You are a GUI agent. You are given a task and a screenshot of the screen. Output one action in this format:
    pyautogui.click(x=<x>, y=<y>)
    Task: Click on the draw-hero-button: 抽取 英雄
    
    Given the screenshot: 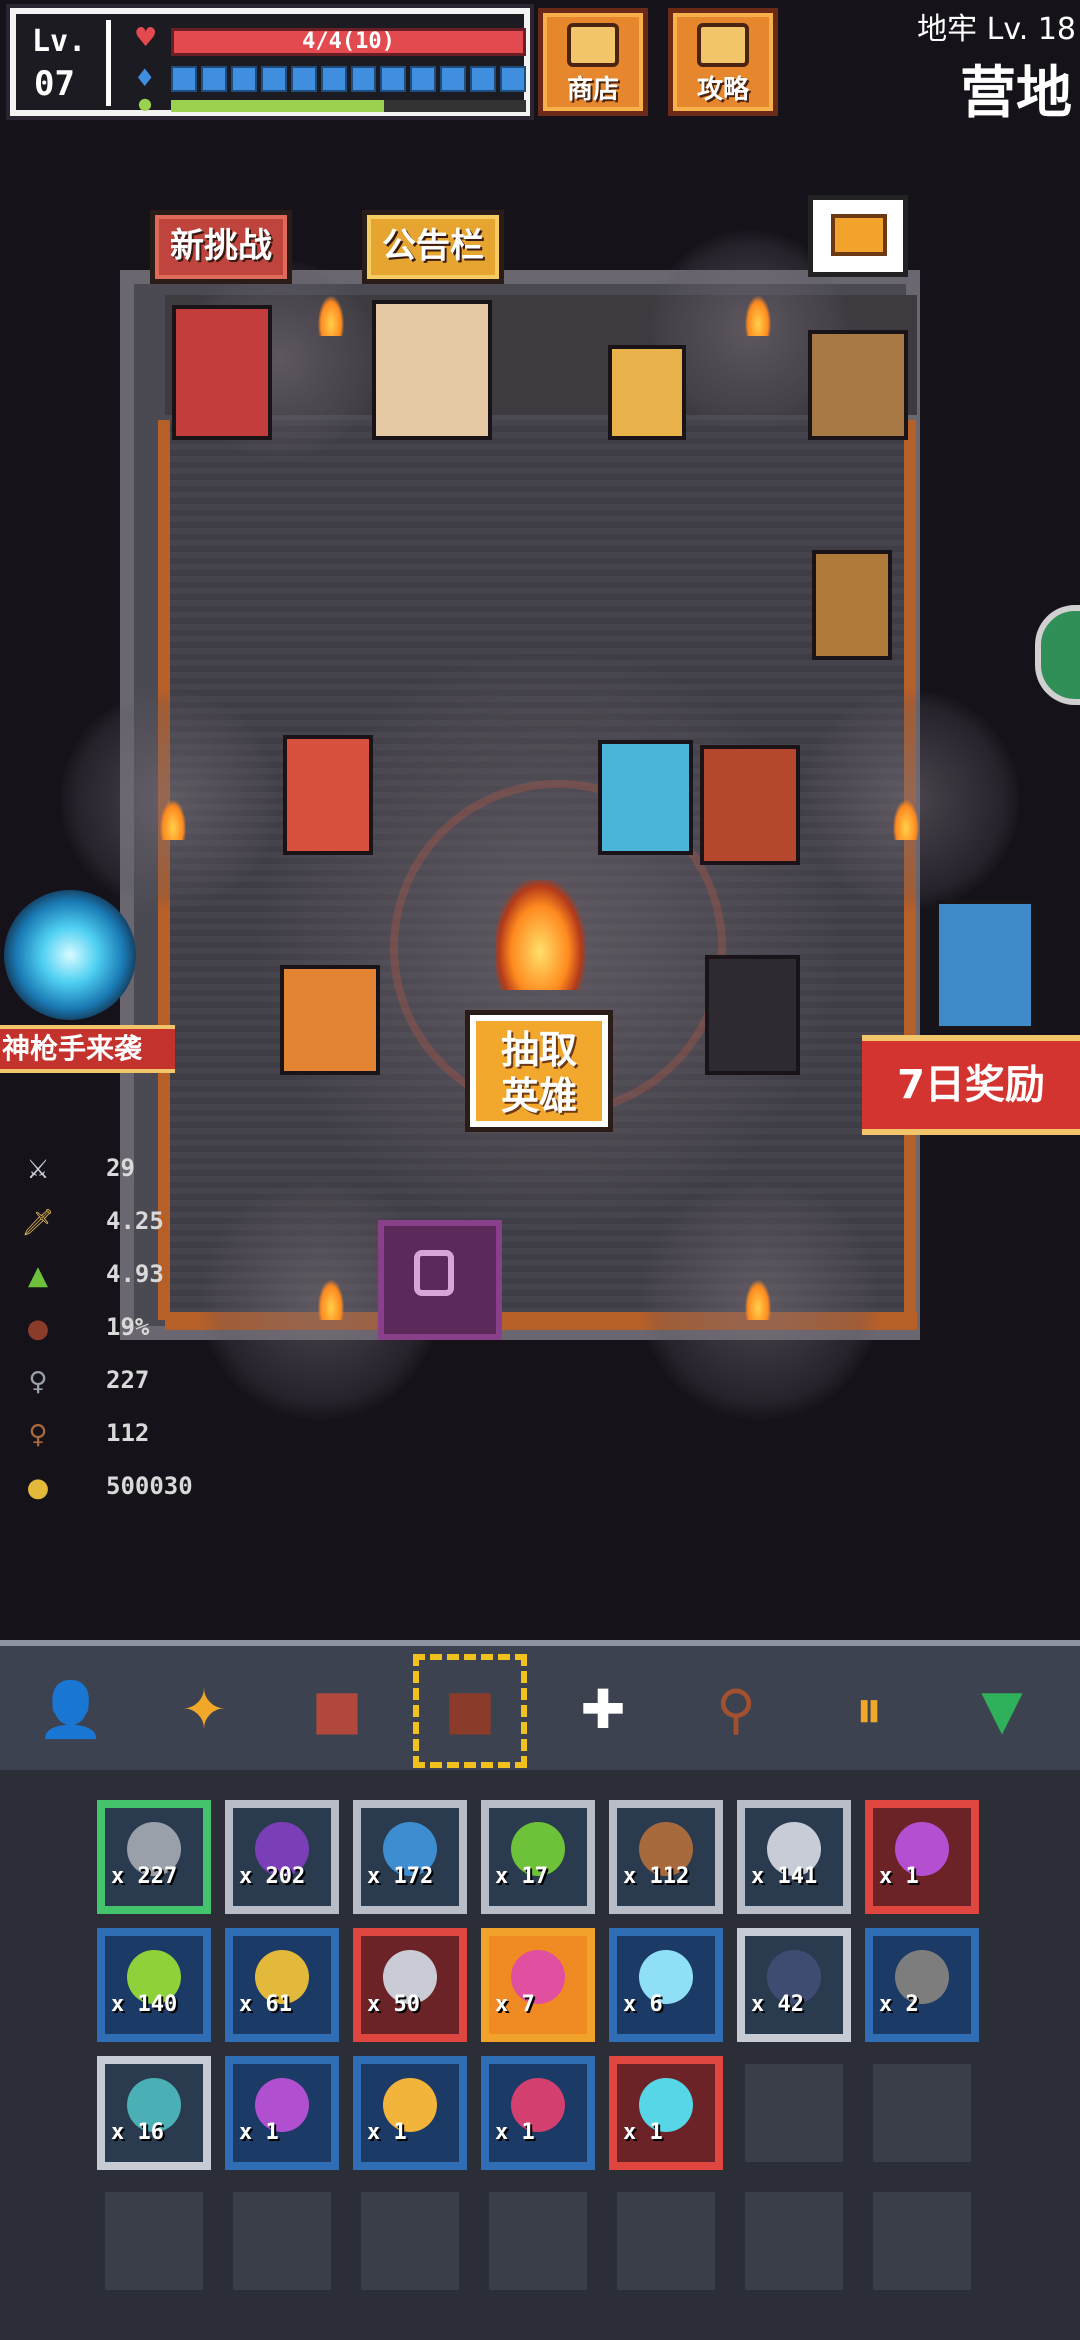 What is the action you would take?
    pyautogui.click(x=539, y=1071)
    